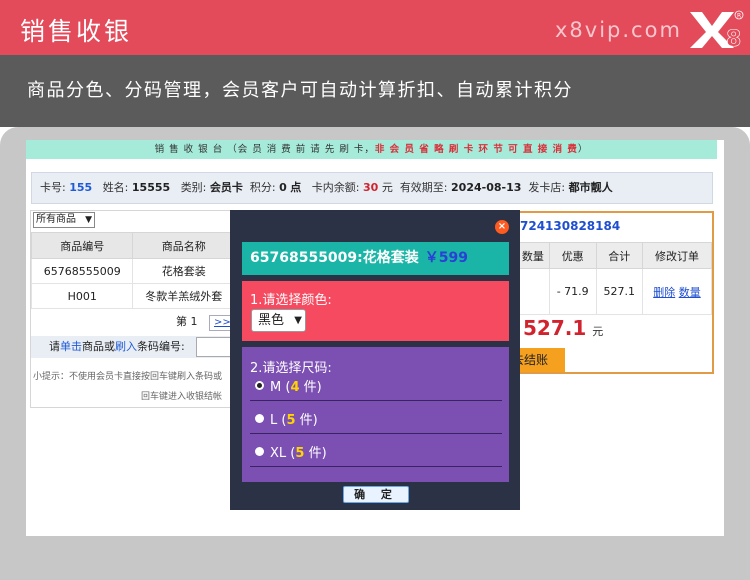 The image size is (750, 580). Describe the element at coordinates (547, 187) in the screenshot. I see `store-label: 发卡店:` at that location.